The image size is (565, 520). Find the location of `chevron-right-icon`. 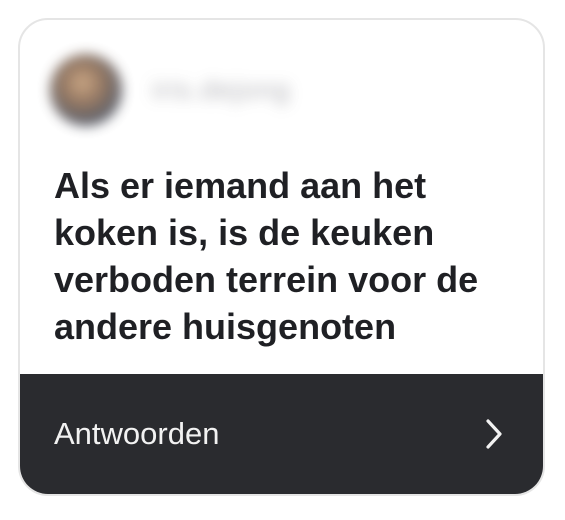

chevron-right-icon is located at coordinates (494, 434).